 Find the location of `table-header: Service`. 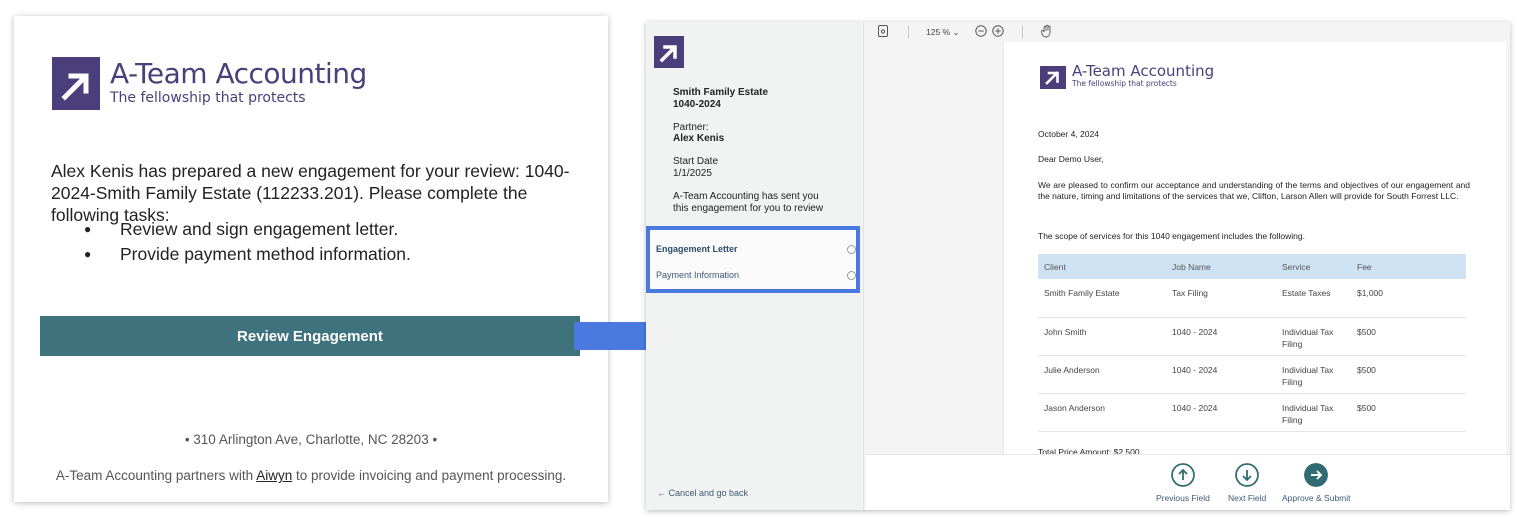

table-header: Service is located at coordinates (1313, 266).